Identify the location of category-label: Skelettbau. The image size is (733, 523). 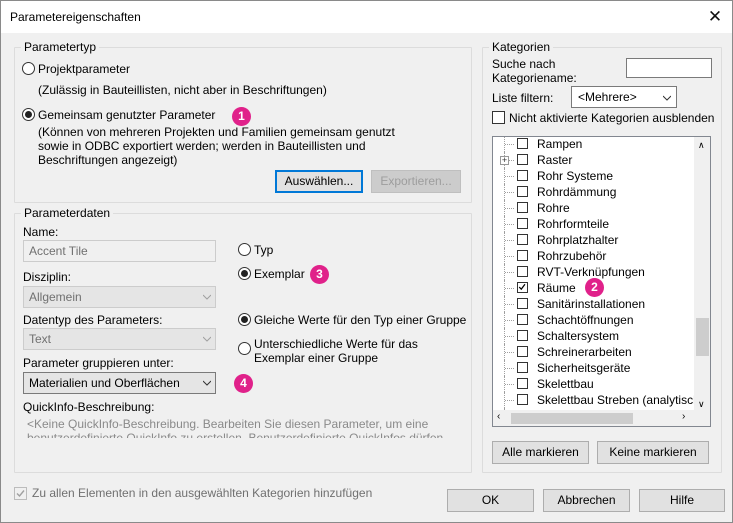
(565, 384).